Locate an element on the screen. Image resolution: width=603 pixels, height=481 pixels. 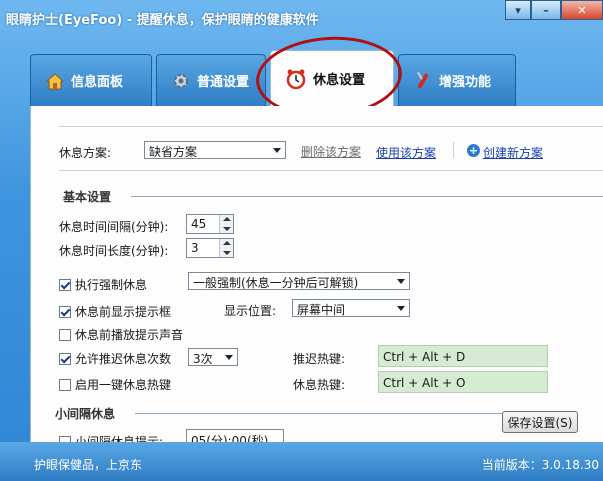
rest-hotkey-enable-label: 启用一键休息热键 is located at coordinates (123, 385).